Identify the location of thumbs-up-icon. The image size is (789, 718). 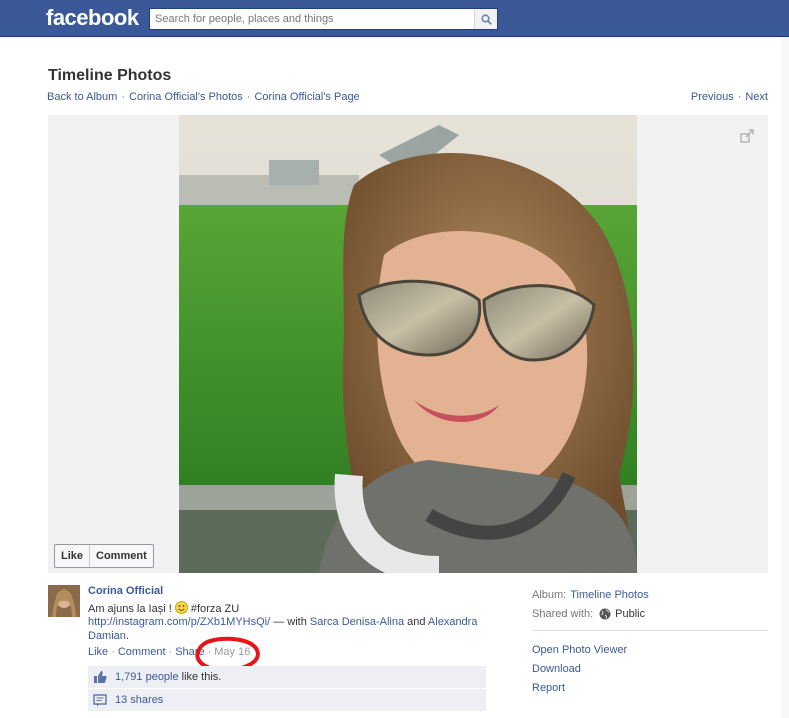
(100, 677).